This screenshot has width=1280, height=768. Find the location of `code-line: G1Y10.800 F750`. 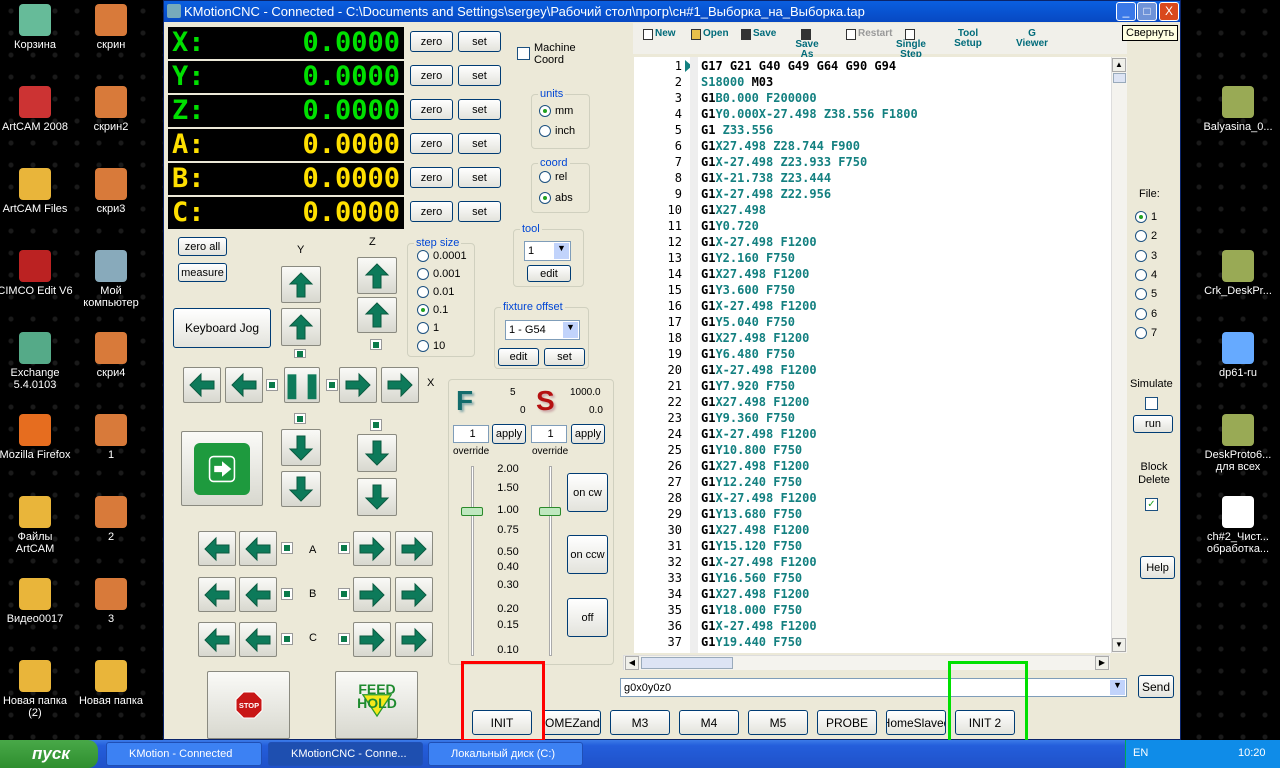

code-line: G1Y10.800 F750 is located at coordinates (751, 450).